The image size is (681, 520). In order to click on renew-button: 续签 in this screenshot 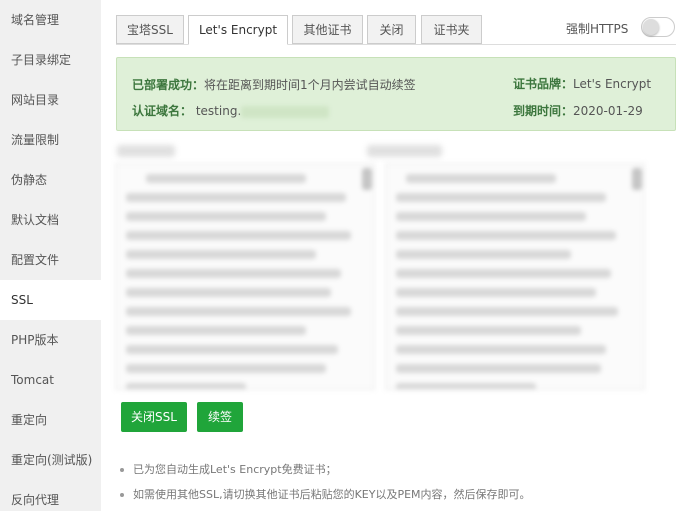, I will do `click(220, 417)`.